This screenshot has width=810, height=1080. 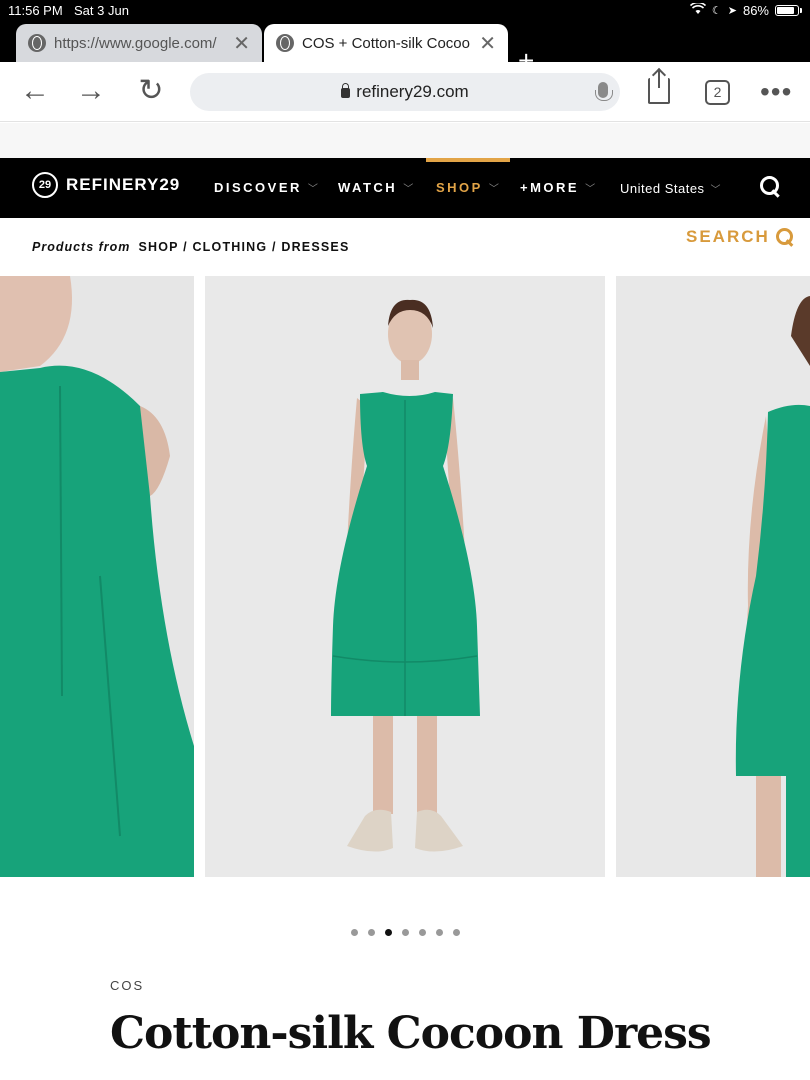 I want to click on moon-icon: ☾, so click(x=716, y=11).